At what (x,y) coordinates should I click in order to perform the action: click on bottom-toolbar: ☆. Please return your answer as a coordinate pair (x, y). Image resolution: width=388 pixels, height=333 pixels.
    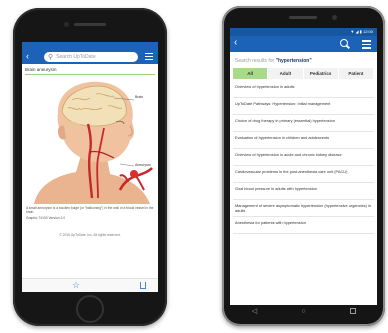
    Looking at the image, I should click on (90, 285).